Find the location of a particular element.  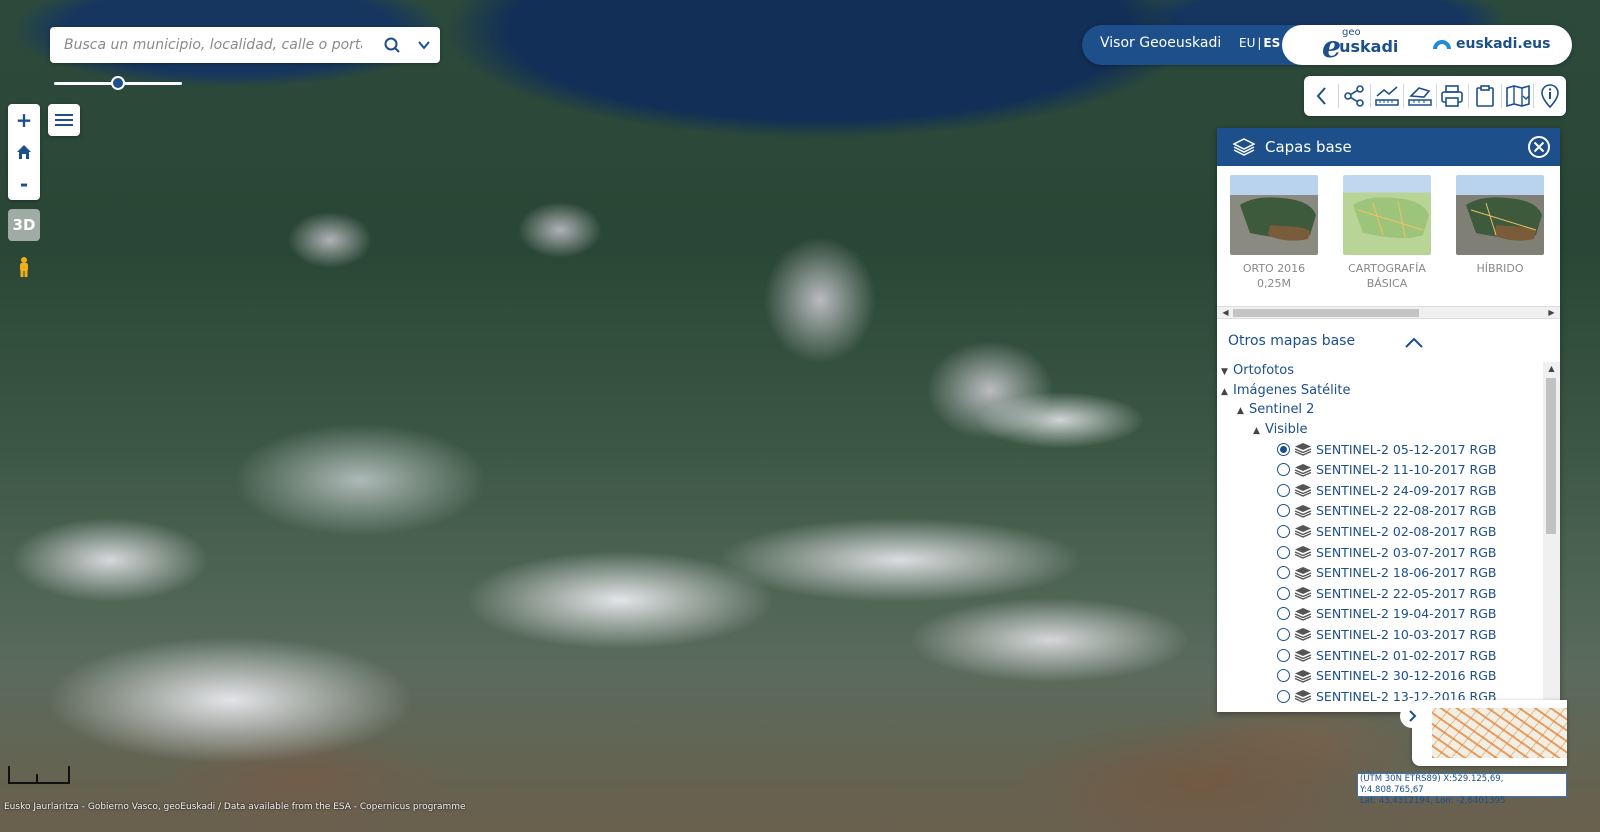

search-options-button is located at coordinates (424, 45).